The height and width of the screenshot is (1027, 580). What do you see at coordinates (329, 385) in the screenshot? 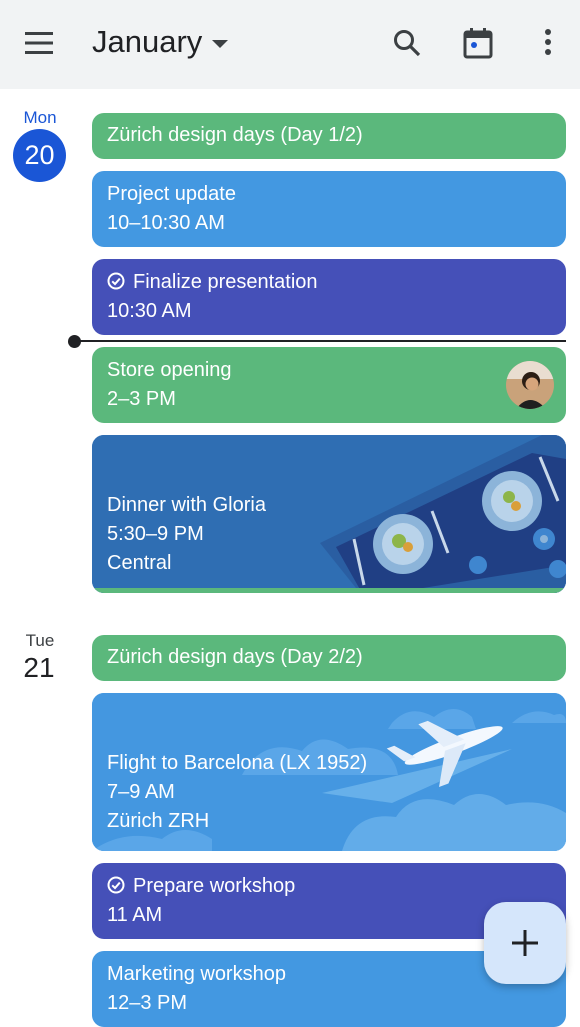
I see `event-store-opening: Store opening 2–3 PM` at bounding box center [329, 385].